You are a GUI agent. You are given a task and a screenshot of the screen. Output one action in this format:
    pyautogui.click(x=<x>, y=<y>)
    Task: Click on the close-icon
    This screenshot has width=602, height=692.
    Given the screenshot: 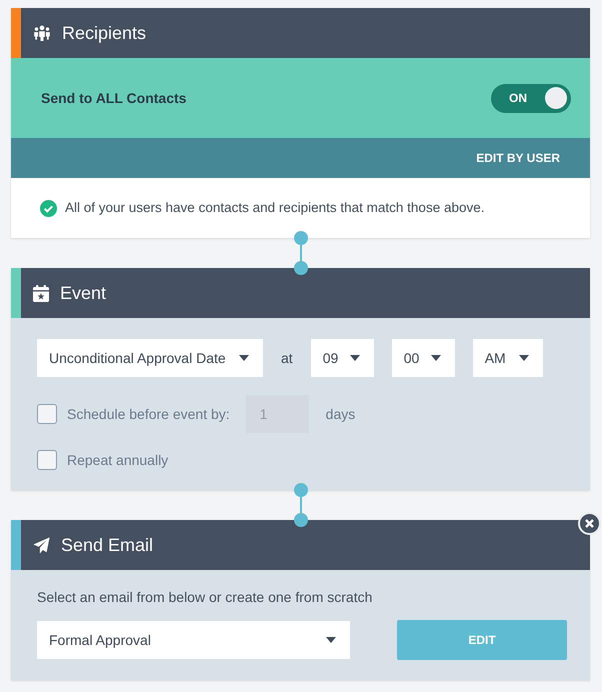 What is the action you would take?
    pyautogui.click(x=589, y=523)
    